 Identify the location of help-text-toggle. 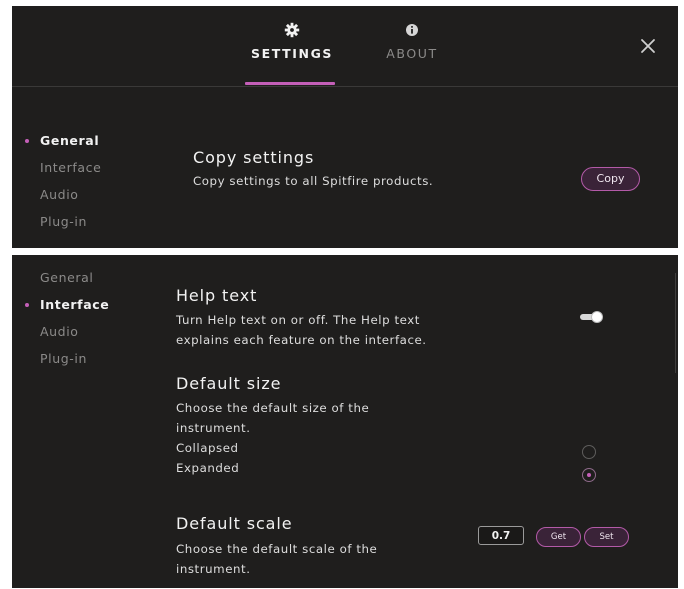
(591, 317).